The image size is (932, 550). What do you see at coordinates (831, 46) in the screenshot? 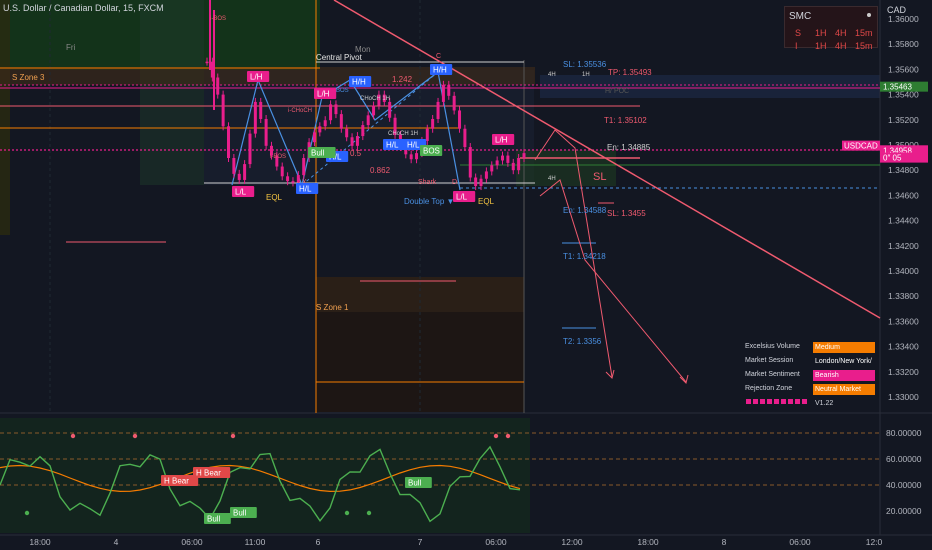
I see `smc-row: I 1H 4H 15m` at bounding box center [831, 46].